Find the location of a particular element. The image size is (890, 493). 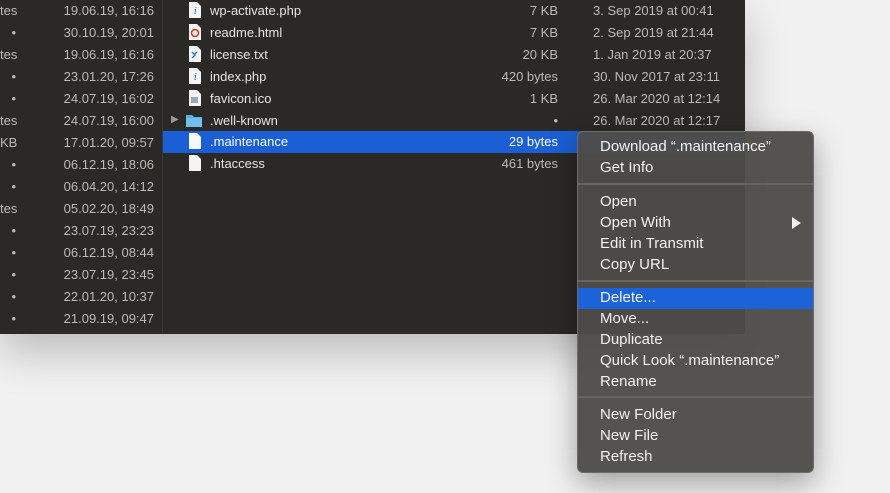

list-item: • 23.01.20, 17:26 is located at coordinates (81, 77).